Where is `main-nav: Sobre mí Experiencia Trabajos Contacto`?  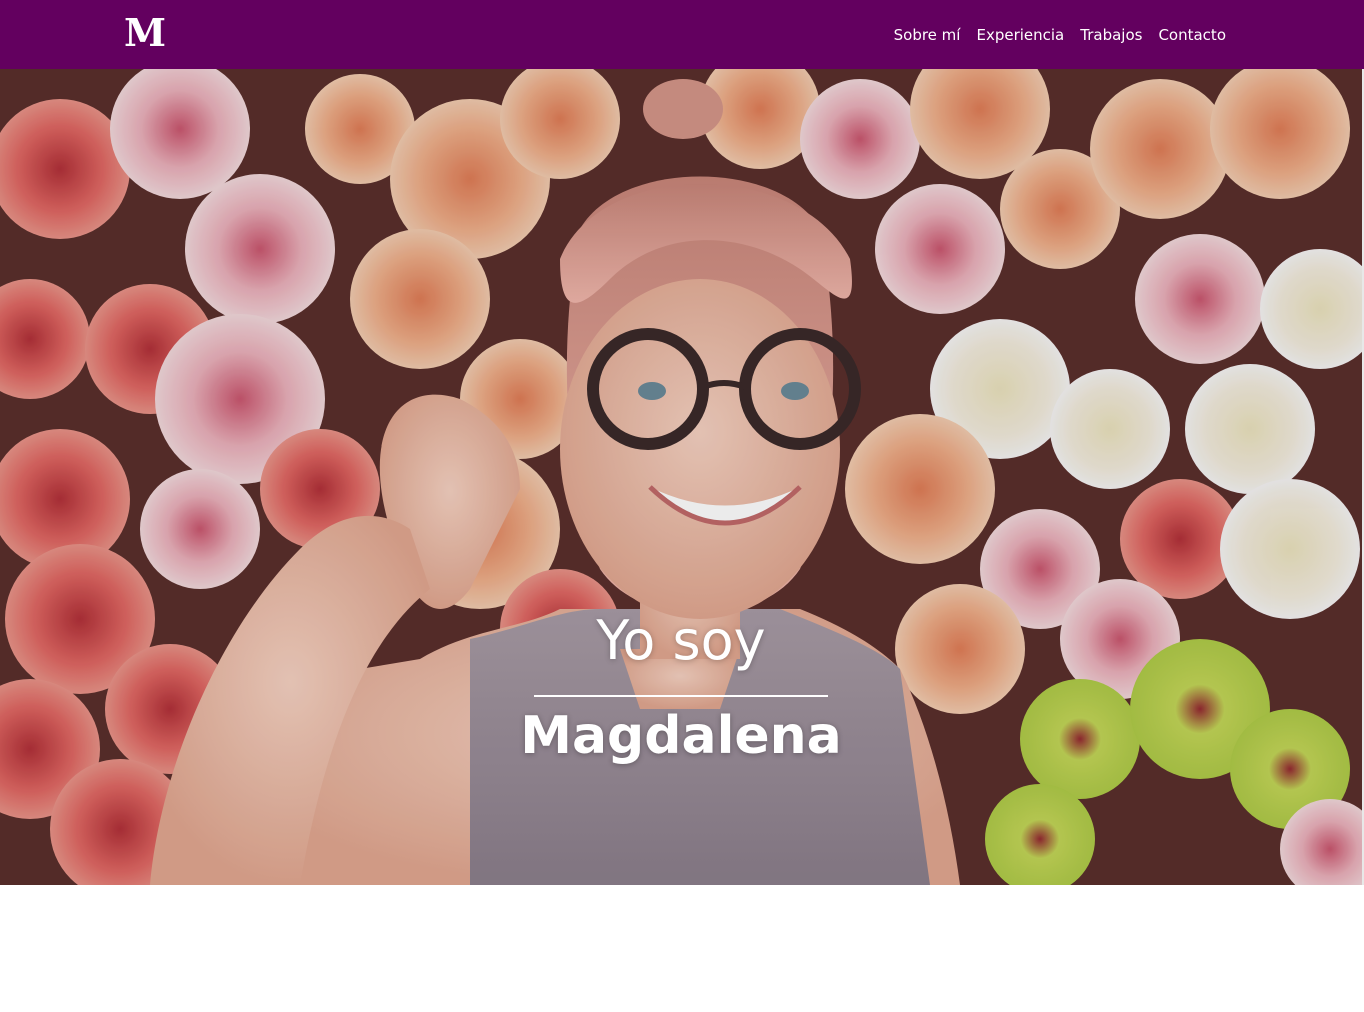 main-nav: Sobre mí Experiencia Trabajos Contacto is located at coordinates (1060, 35).